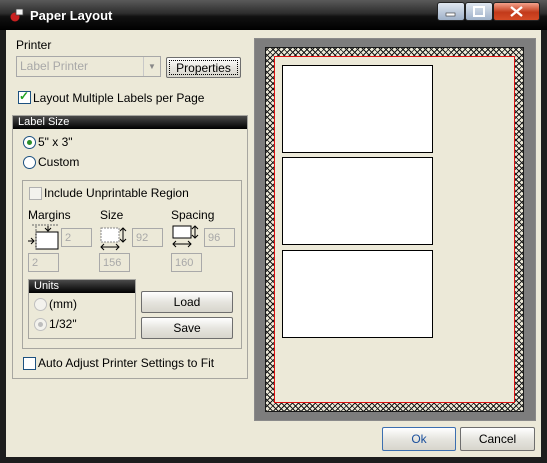 The height and width of the screenshot is (463, 547). Describe the element at coordinates (35, 193) in the screenshot. I see `include-unprintable-checkbox` at that location.